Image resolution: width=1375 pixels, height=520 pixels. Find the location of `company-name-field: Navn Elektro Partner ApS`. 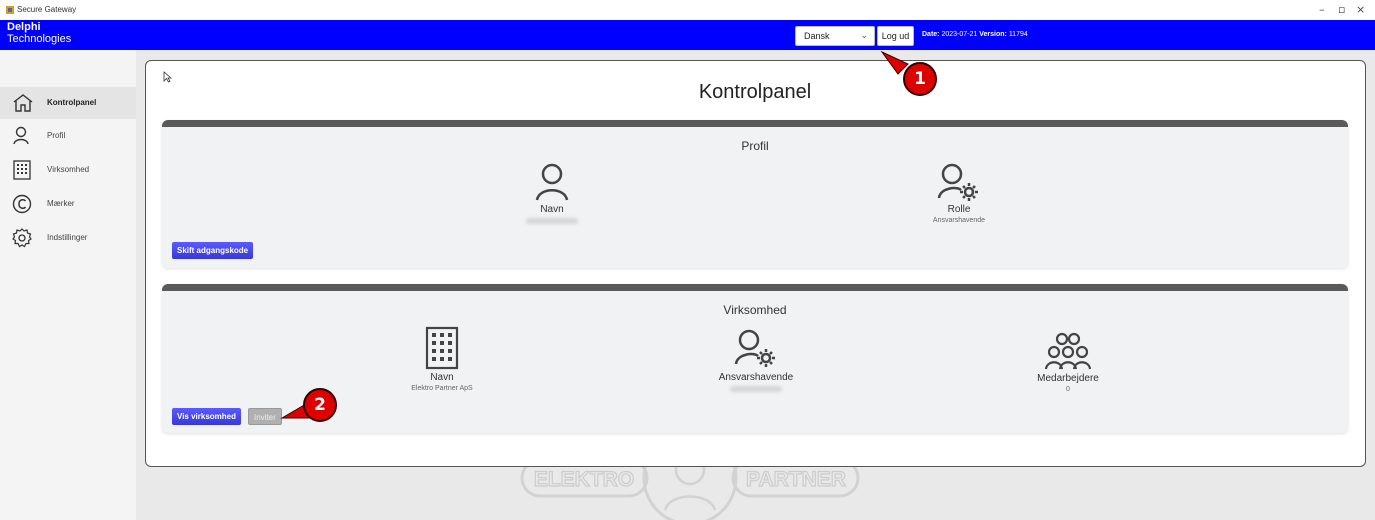

company-name-field: Navn Elektro Partner ApS is located at coordinates (442, 359).